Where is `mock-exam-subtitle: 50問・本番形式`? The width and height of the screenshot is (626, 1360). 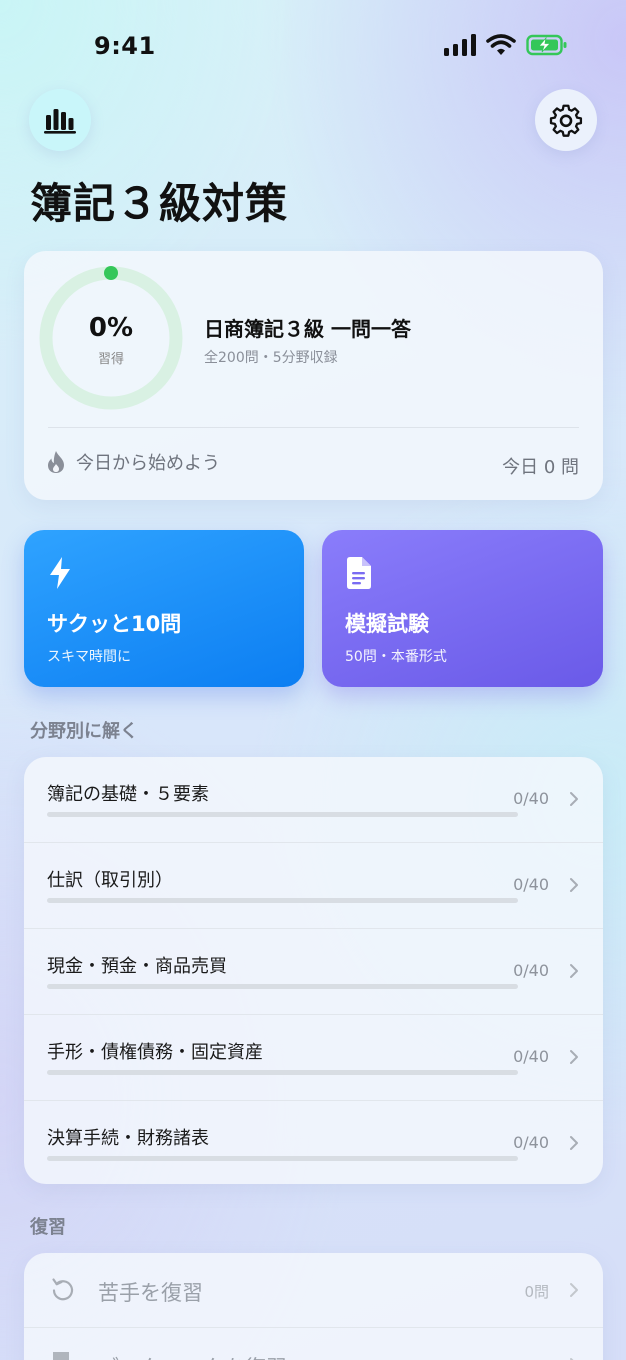
mock-exam-subtitle: 50問・本番形式 is located at coordinates (396, 657).